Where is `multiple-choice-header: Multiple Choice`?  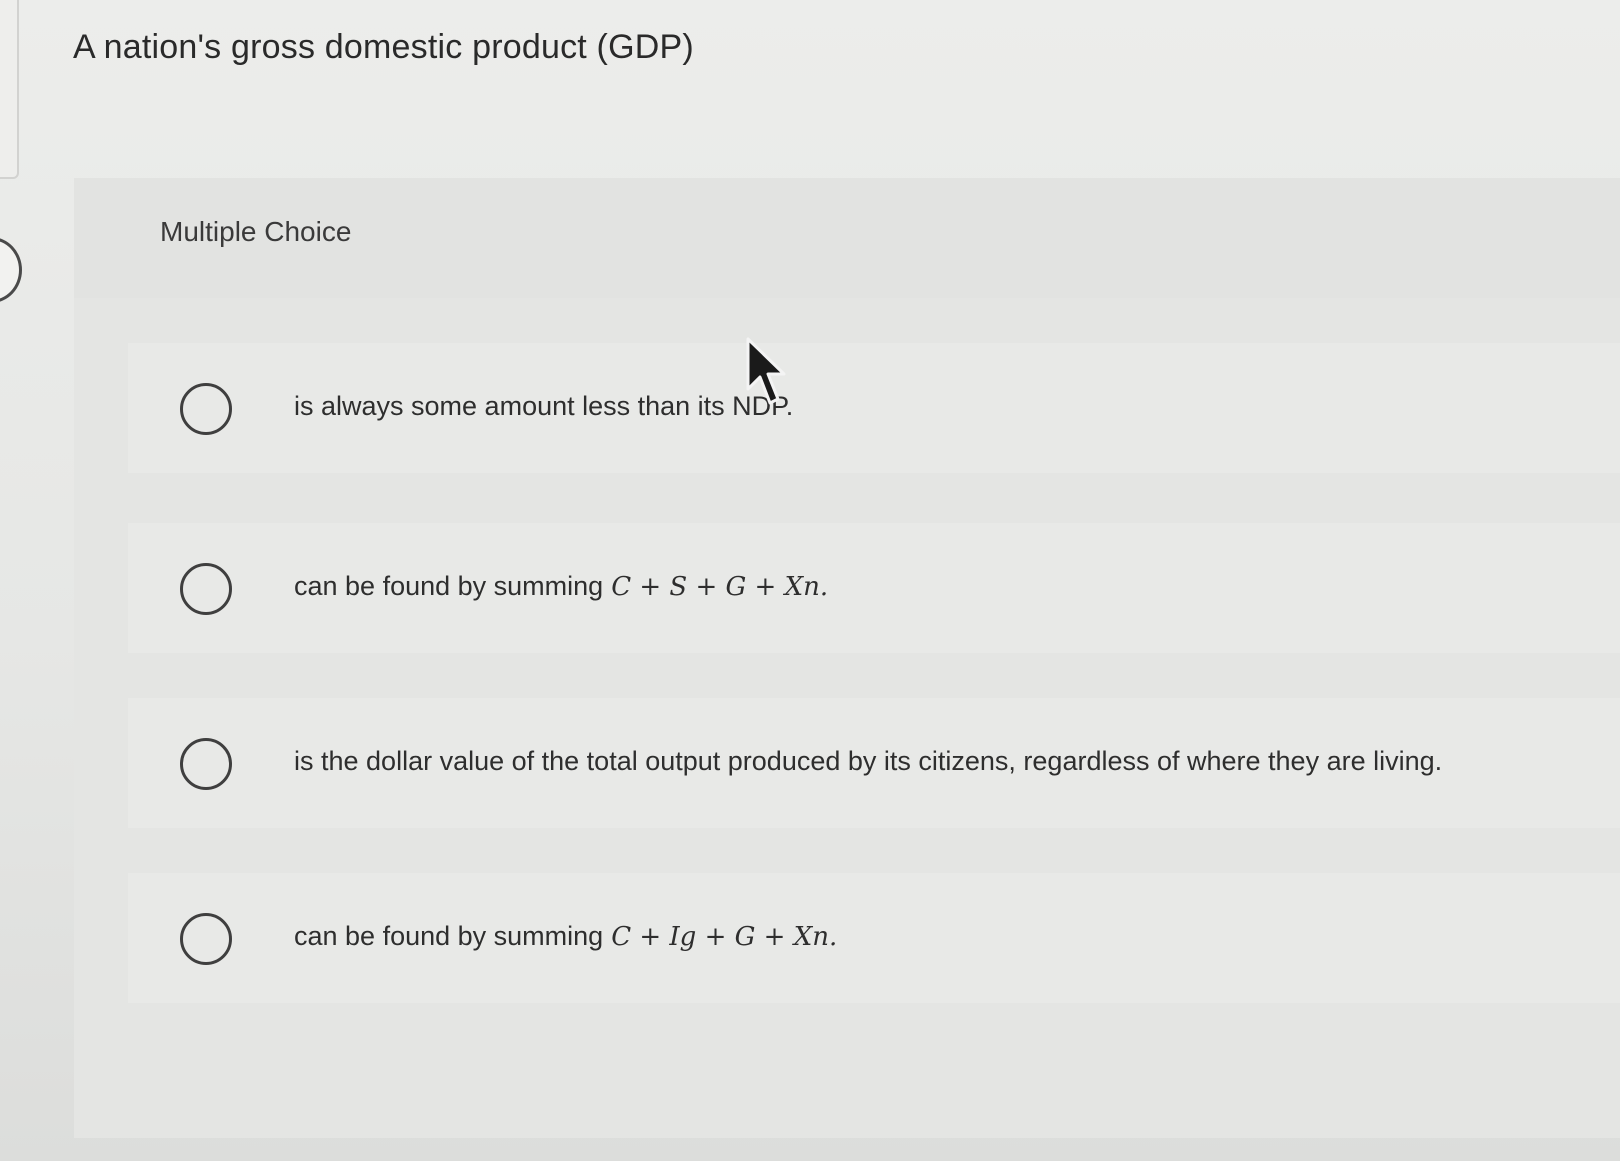 multiple-choice-header: Multiple Choice is located at coordinates (847, 238).